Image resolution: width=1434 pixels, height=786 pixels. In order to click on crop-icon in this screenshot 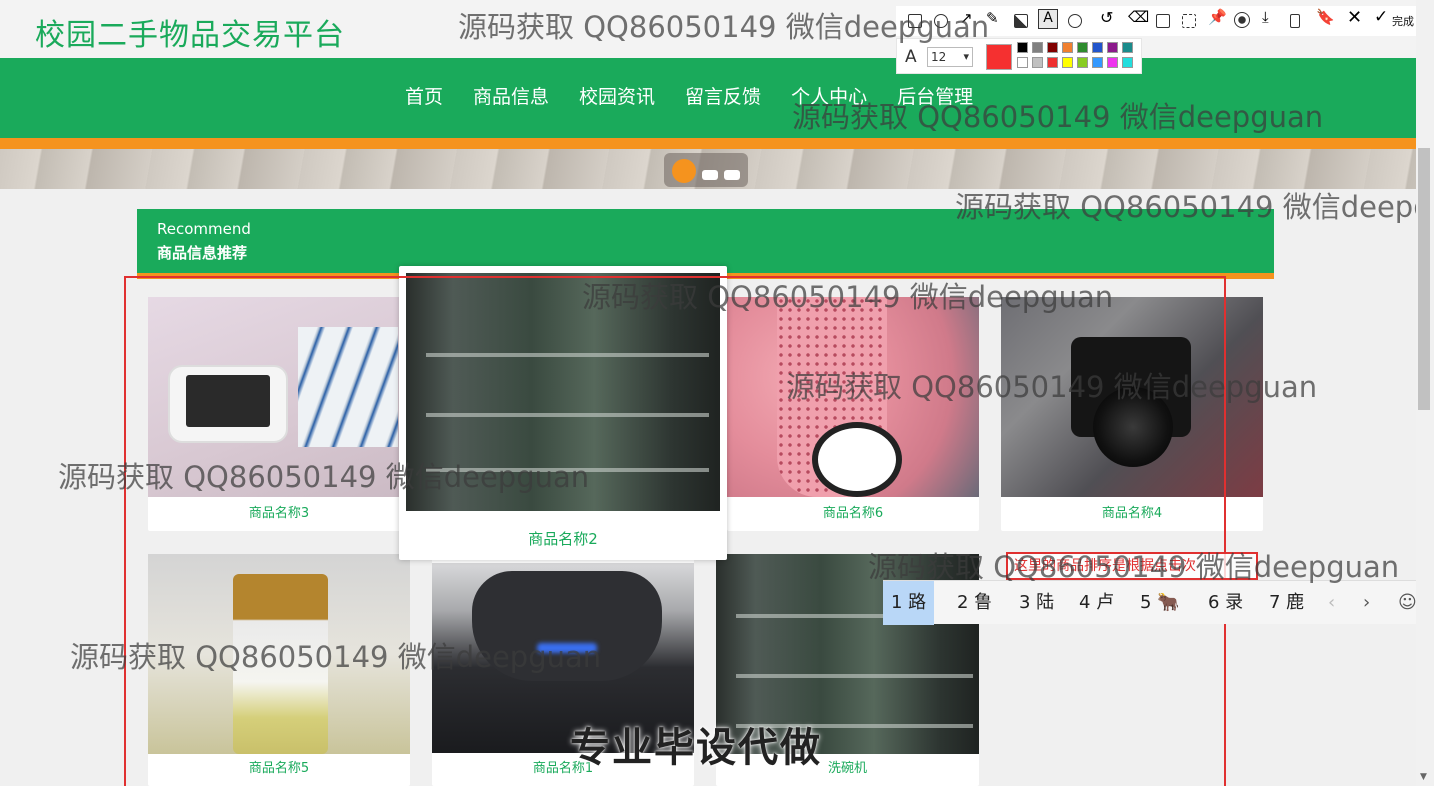, I will do `click(1189, 21)`.